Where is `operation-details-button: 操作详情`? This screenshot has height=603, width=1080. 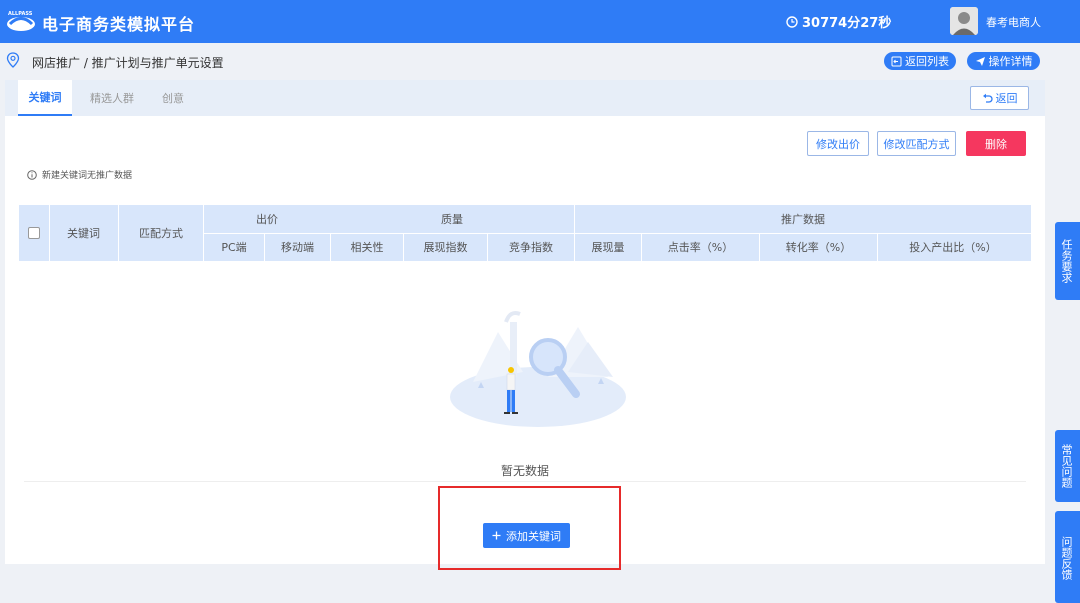 operation-details-button: 操作详情 is located at coordinates (1003, 61).